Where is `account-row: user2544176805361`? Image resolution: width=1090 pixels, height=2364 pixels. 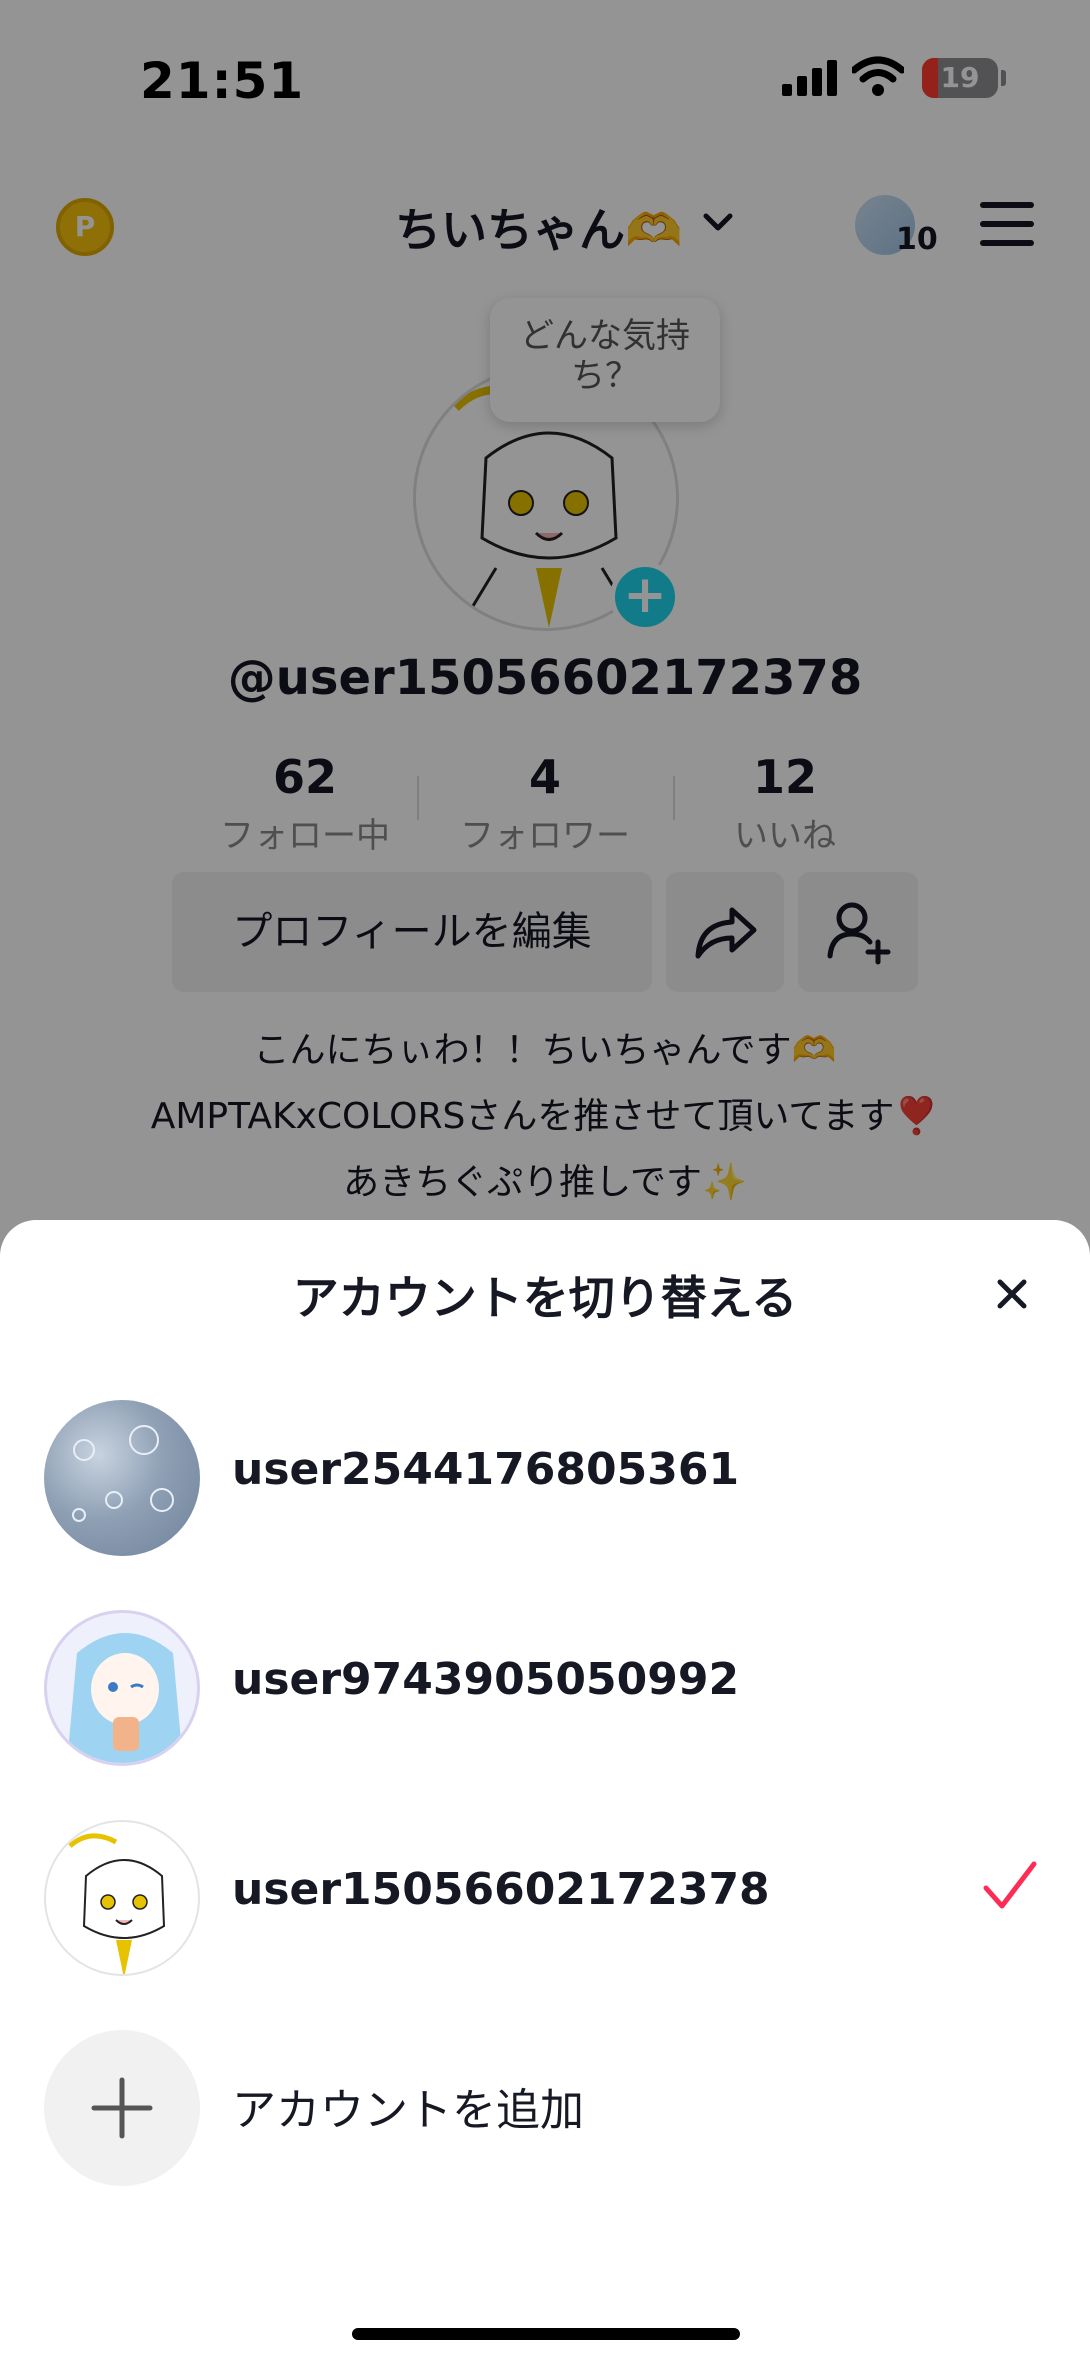
account-row: user2544176805361 is located at coordinates (545, 1476).